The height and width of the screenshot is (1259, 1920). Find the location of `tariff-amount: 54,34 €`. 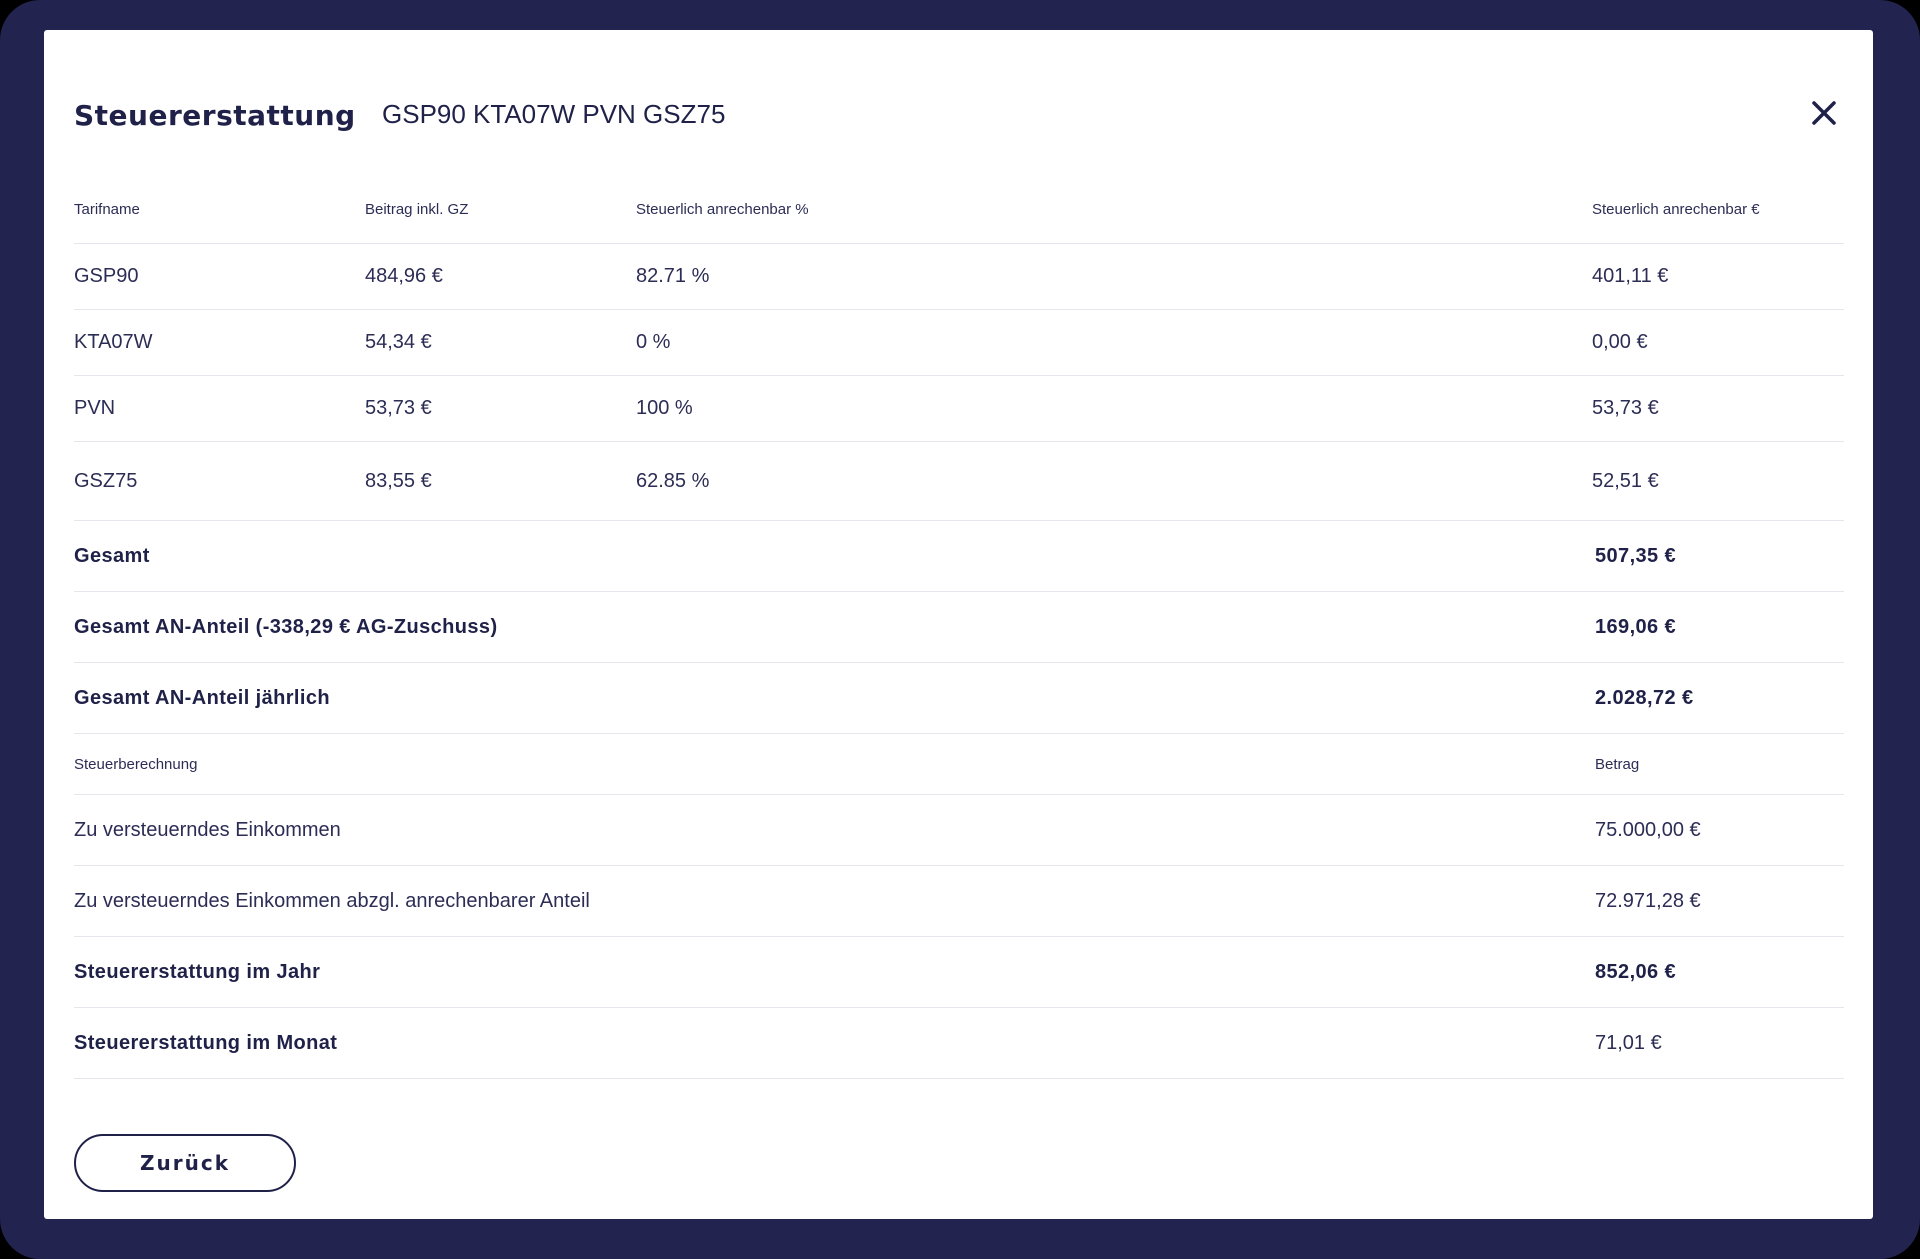

tariff-amount: 54,34 € is located at coordinates (398, 342).